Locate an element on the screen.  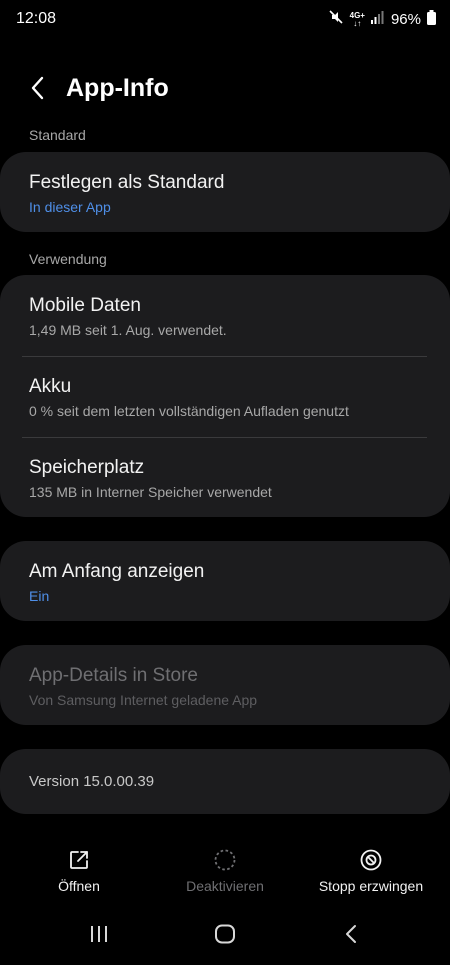
home-icon is located at coordinates (225, 936).